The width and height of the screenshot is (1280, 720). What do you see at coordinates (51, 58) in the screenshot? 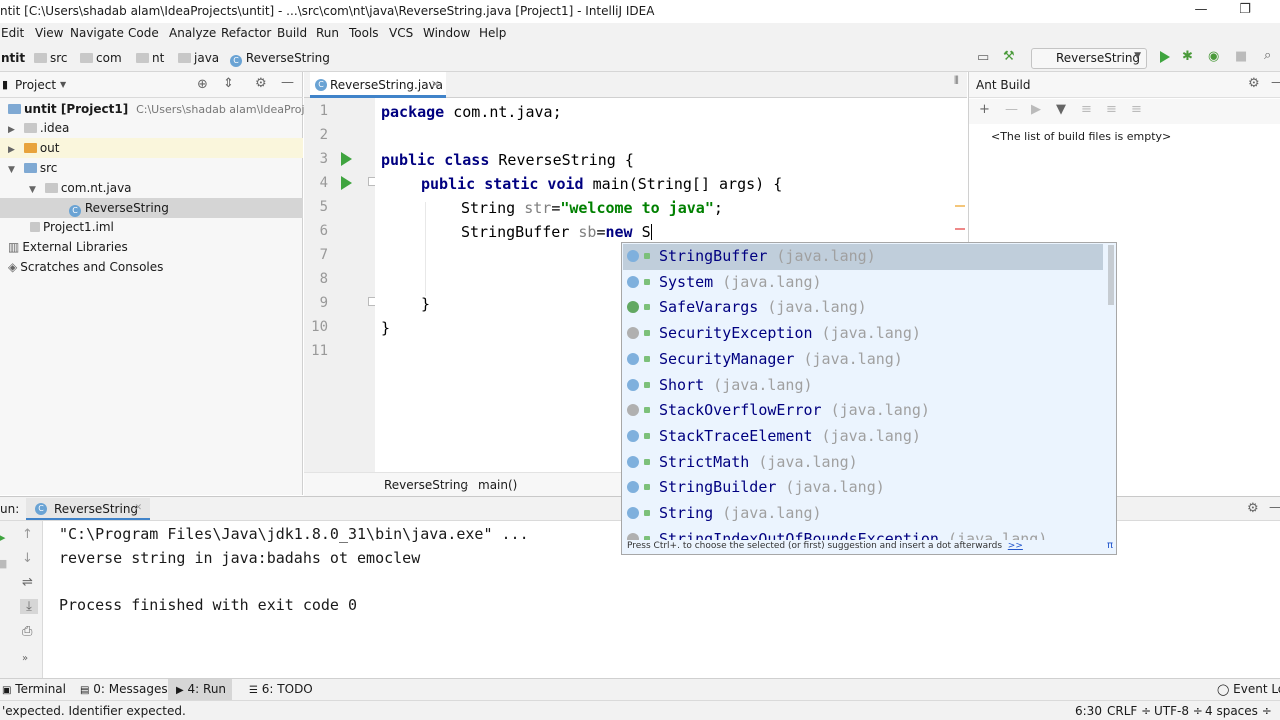
I see `breadcrumb-src: src` at bounding box center [51, 58].